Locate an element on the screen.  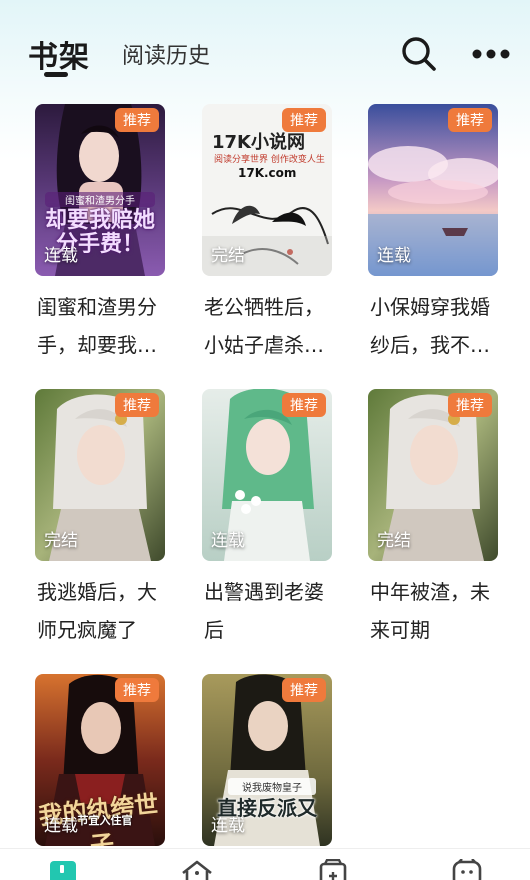
book-cover: 我的纨绔世子 节宜入住官 推荐 连载 is located at coordinates (100, 760).